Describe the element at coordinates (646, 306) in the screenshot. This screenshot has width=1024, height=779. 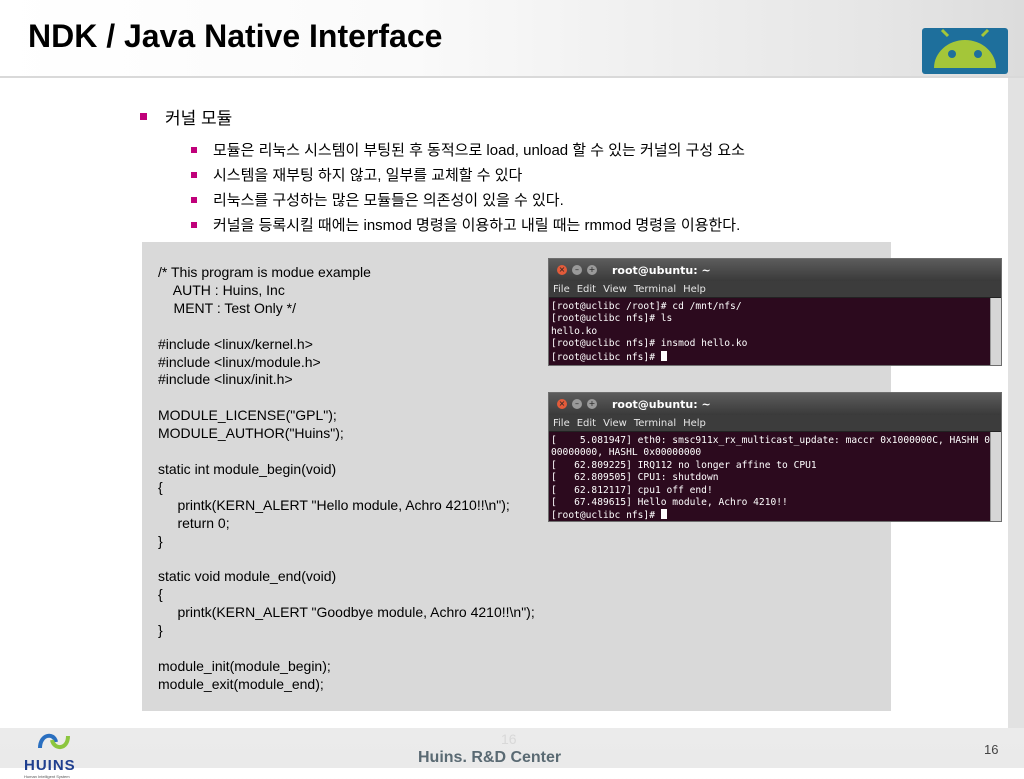
I see `terminal-line: [root@uclibc /root]# cd /mnt/nfs/` at that location.